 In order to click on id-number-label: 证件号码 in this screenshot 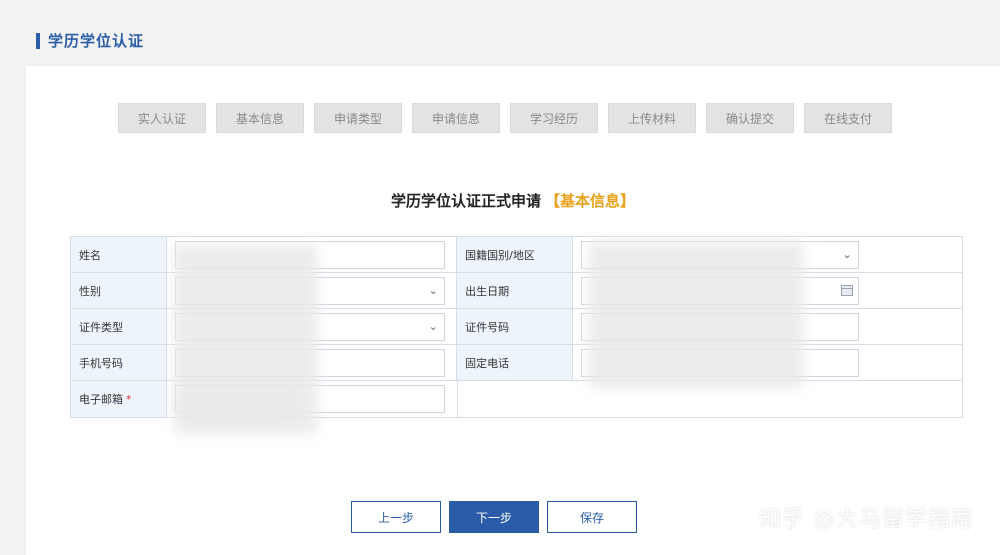, I will do `click(515, 326)`.